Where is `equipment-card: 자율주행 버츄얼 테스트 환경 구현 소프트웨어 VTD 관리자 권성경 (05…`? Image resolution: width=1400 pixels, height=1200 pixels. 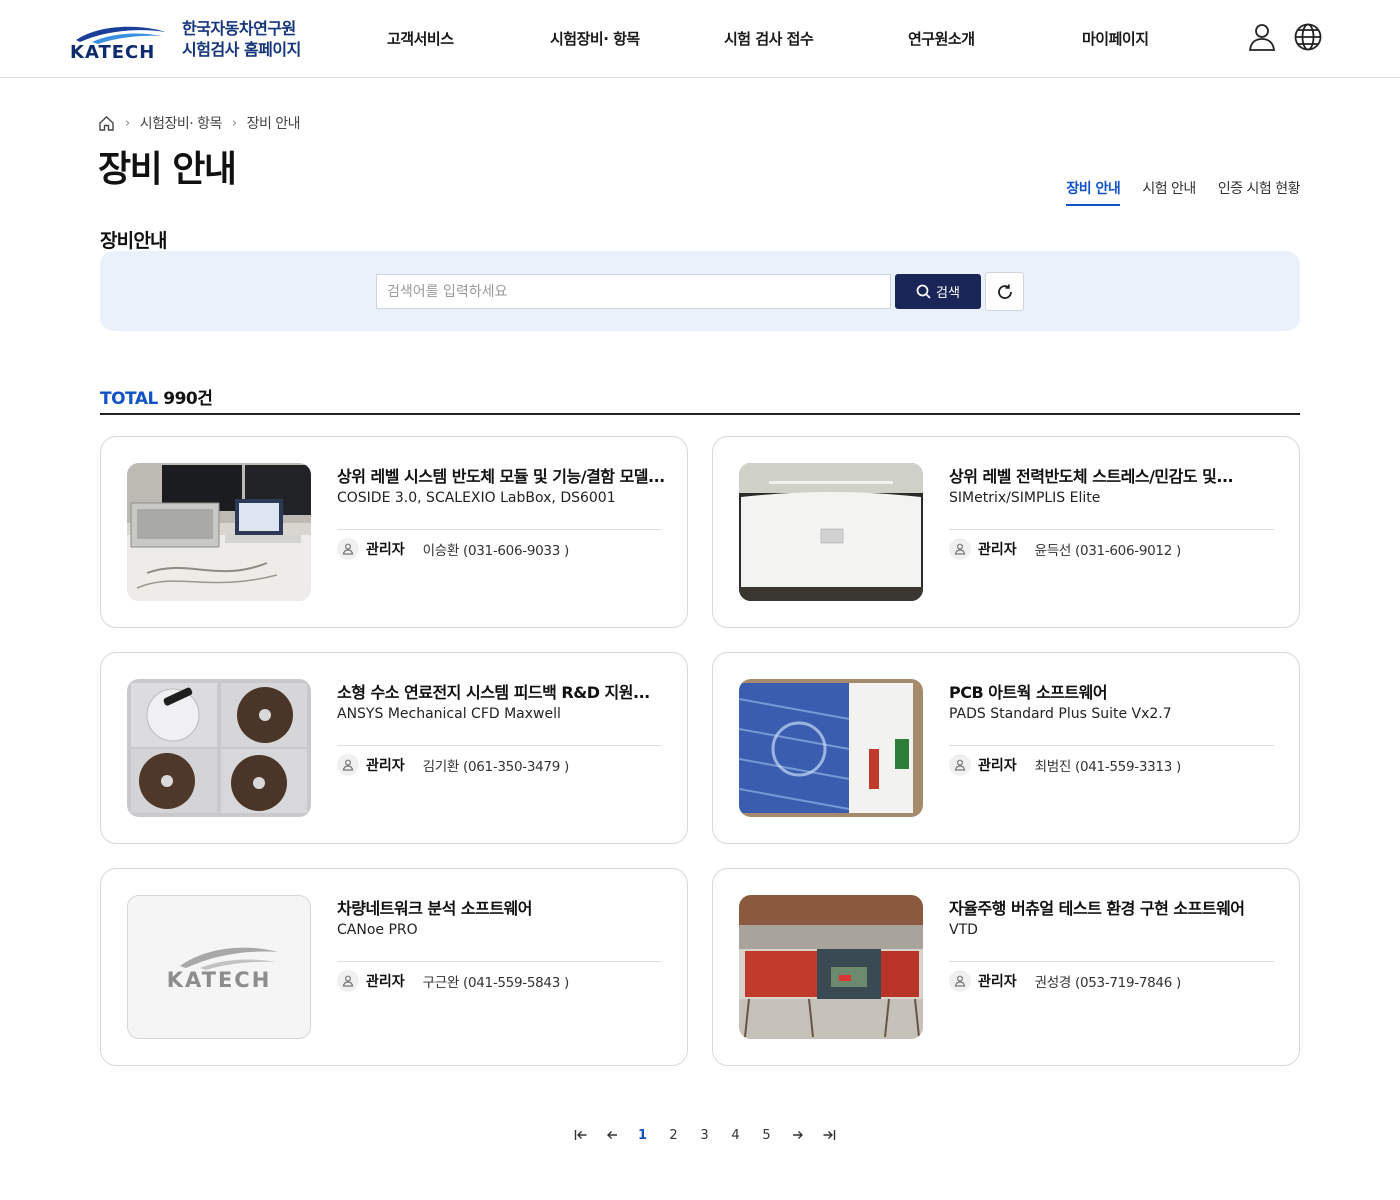 equipment-card: 자율주행 버츄얼 테스트 환경 구현 소프트웨어 VTD 관리자 권성경 (05… is located at coordinates (1006, 967).